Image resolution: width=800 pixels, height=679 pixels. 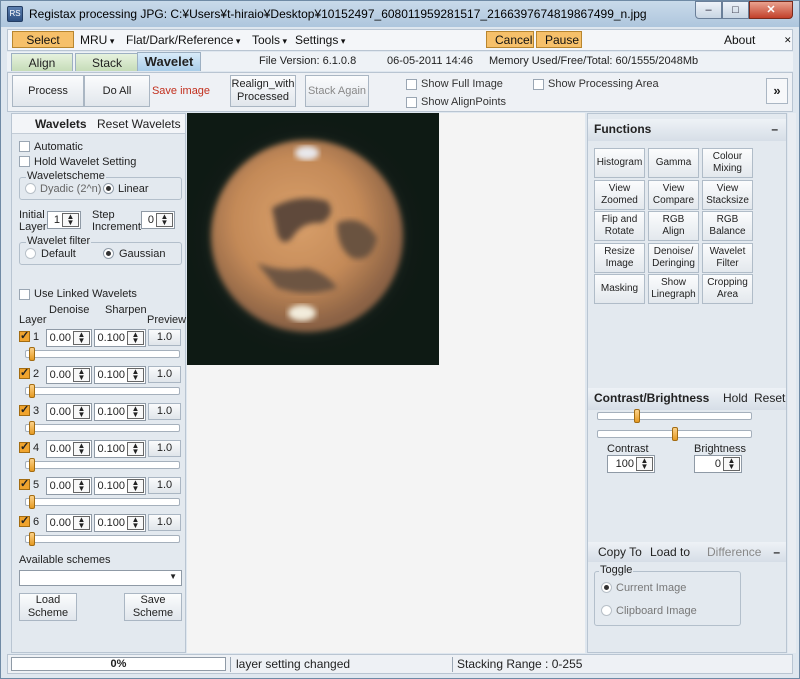 What do you see at coordinates (263, 91) in the screenshot?
I see `realign-button: Realign_with Processed` at bounding box center [263, 91].